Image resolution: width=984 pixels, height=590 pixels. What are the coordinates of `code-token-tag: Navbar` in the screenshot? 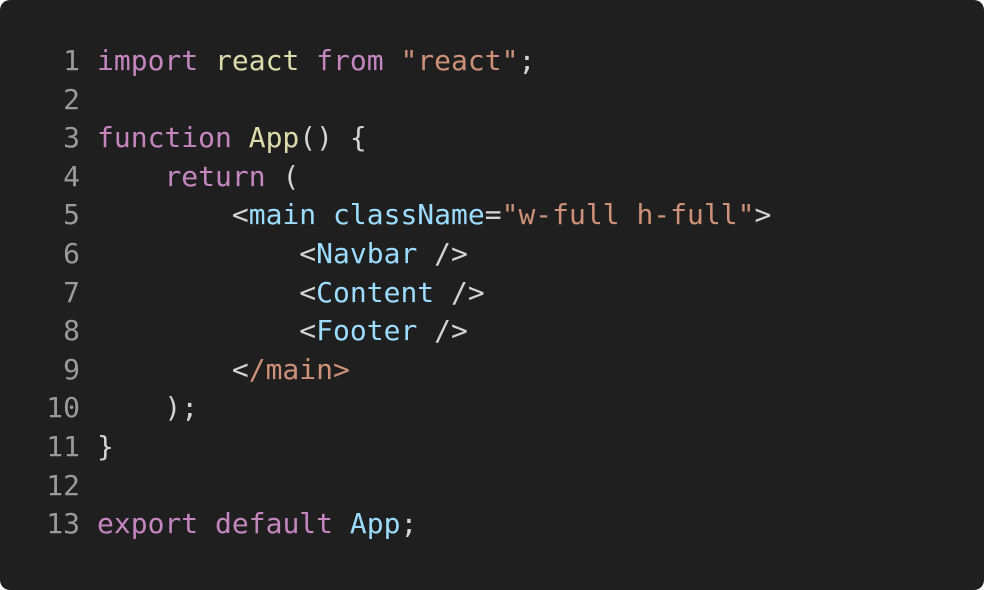 It's located at (367, 253).